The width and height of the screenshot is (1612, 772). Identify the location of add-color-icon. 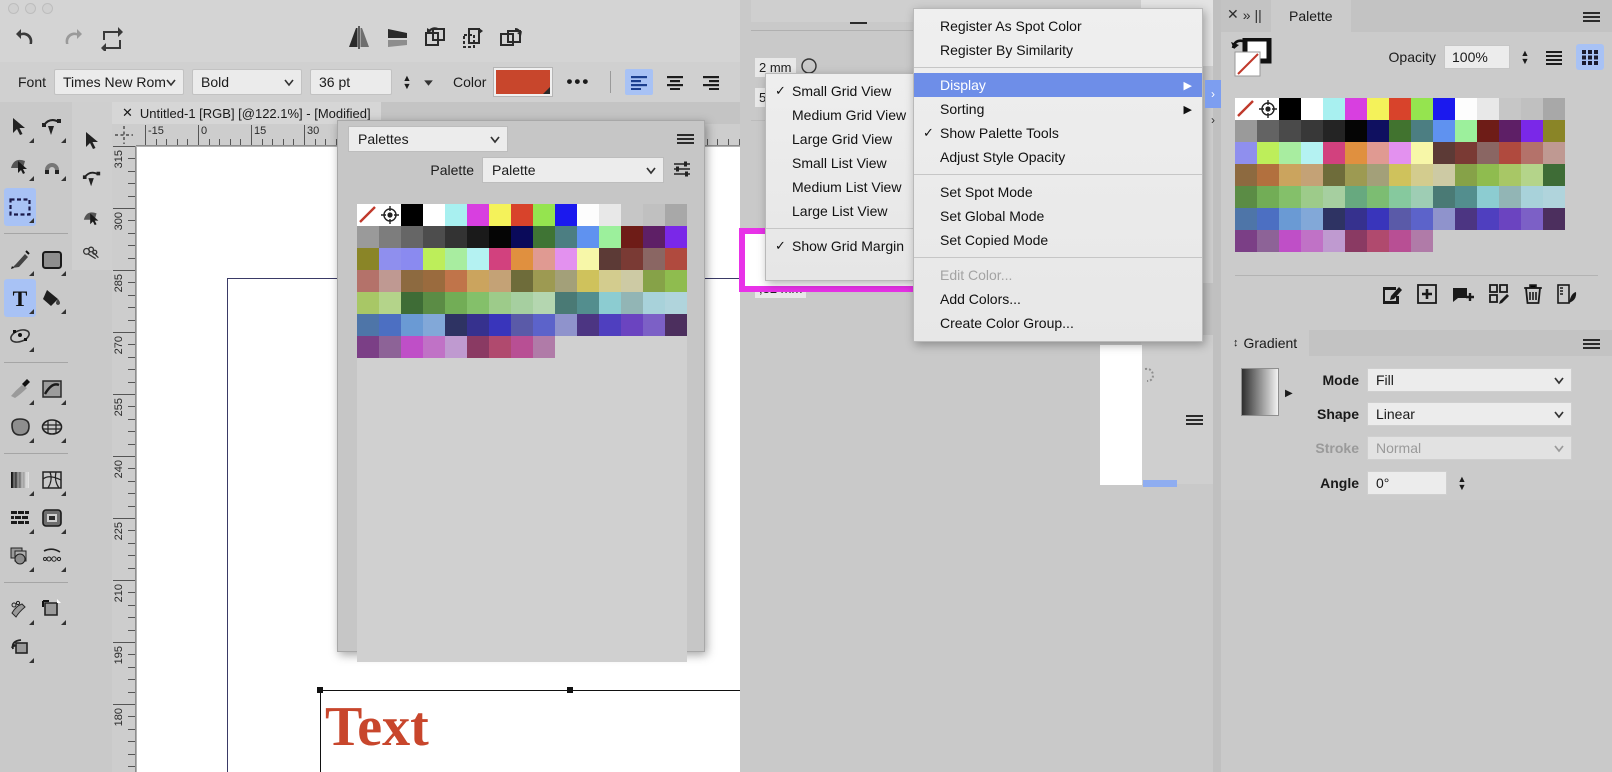
(1427, 295).